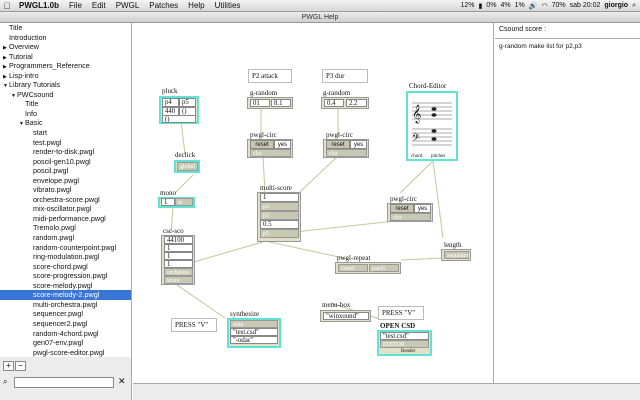 Image resolution: width=640 pixels, height=400 pixels. What do you see at coordinates (65, 314) in the screenshot?
I see `tree-item: sequencer.pwgl` at bounding box center [65, 314].